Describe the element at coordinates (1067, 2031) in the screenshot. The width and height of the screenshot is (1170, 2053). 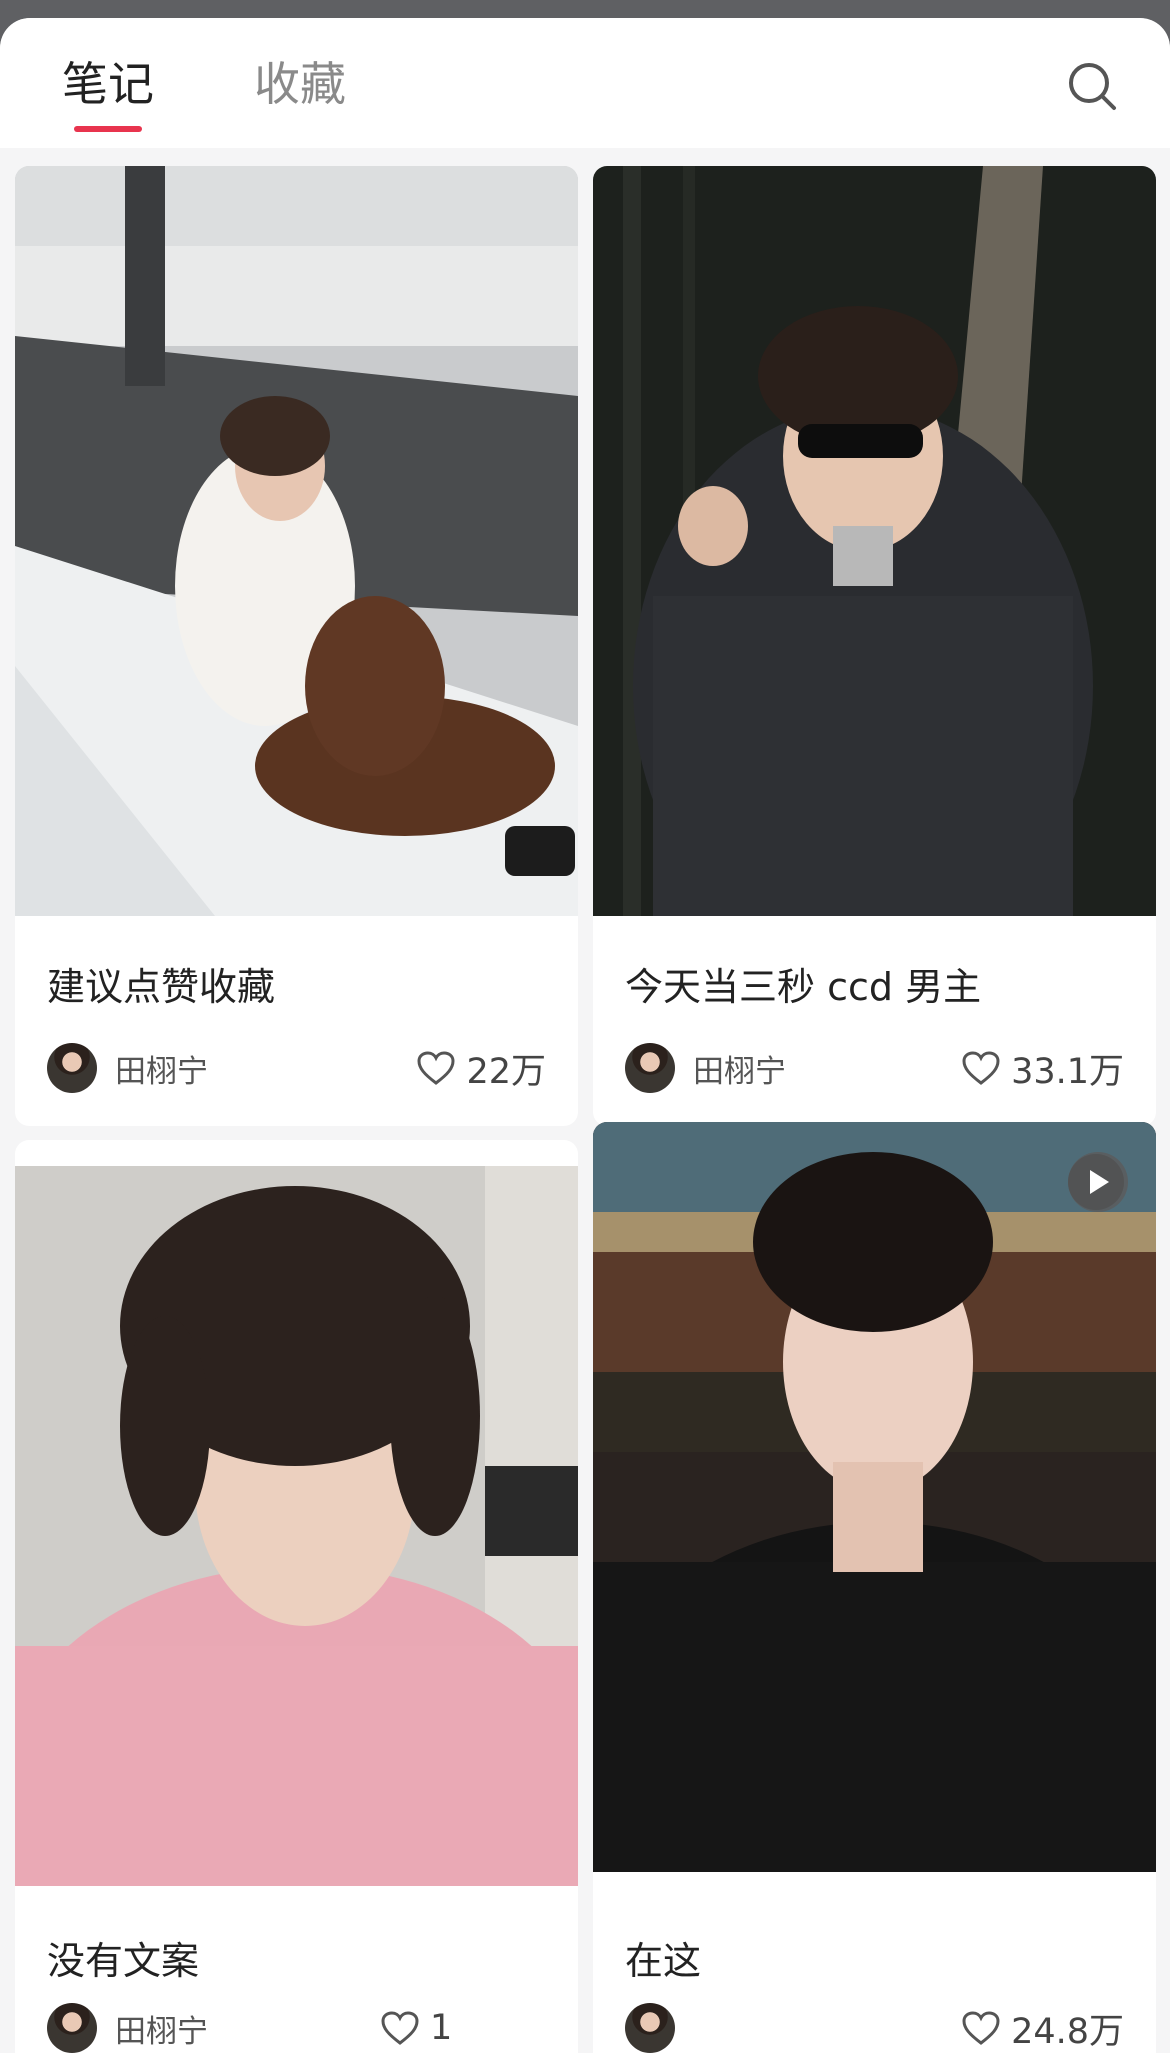
I see `like-count: 24.8万` at that location.